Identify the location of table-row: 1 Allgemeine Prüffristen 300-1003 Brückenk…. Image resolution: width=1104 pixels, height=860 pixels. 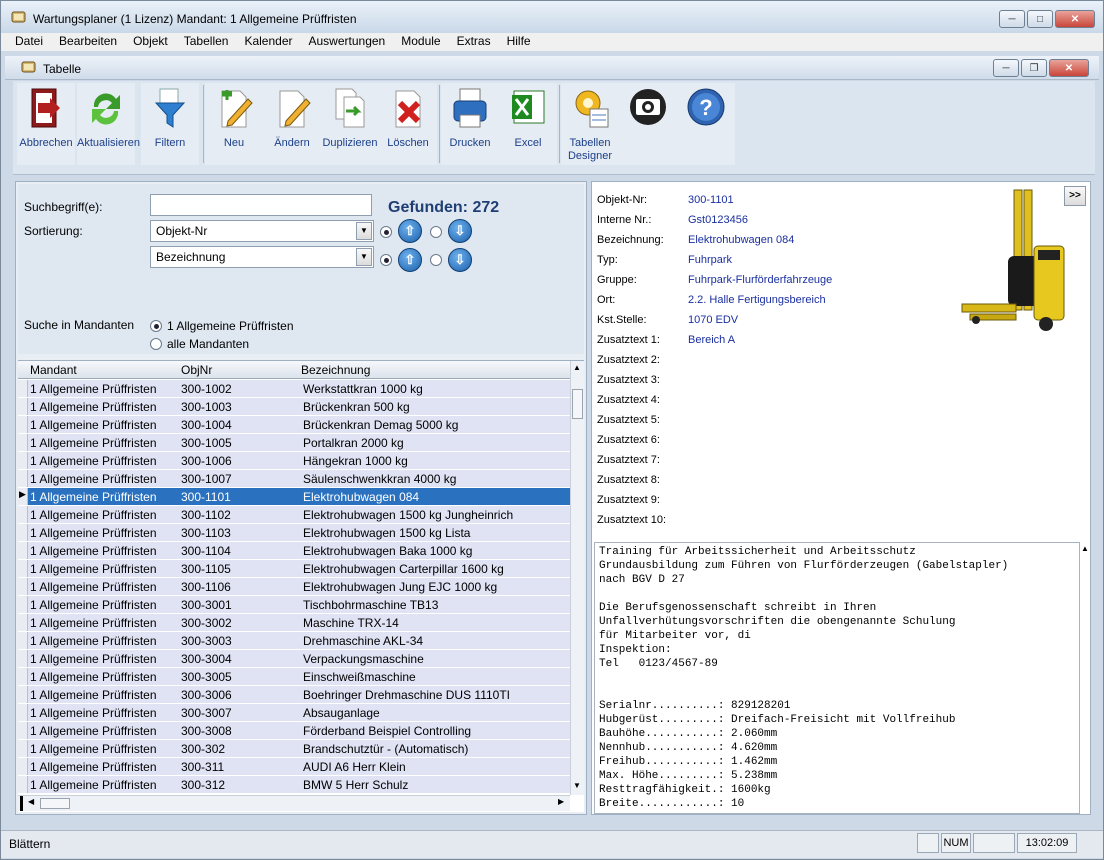
(294, 407).